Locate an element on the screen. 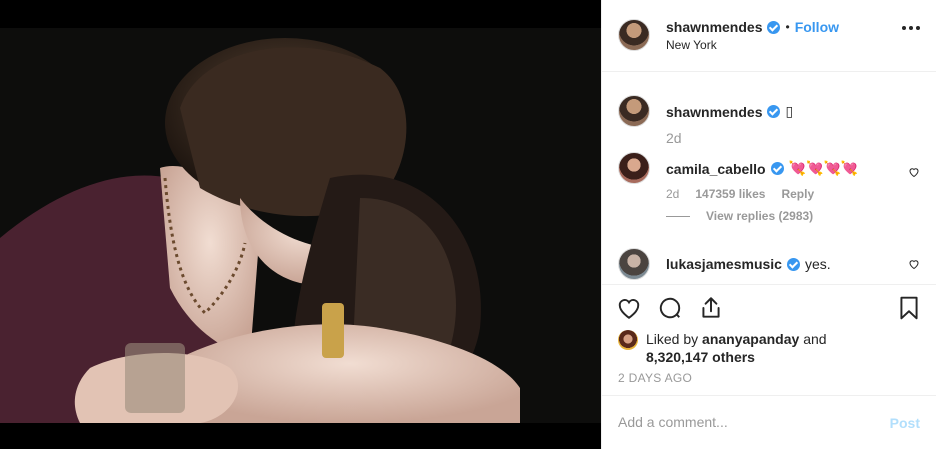 The height and width of the screenshot is (449, 936). replies-dash is located at coordinates (678, 216).